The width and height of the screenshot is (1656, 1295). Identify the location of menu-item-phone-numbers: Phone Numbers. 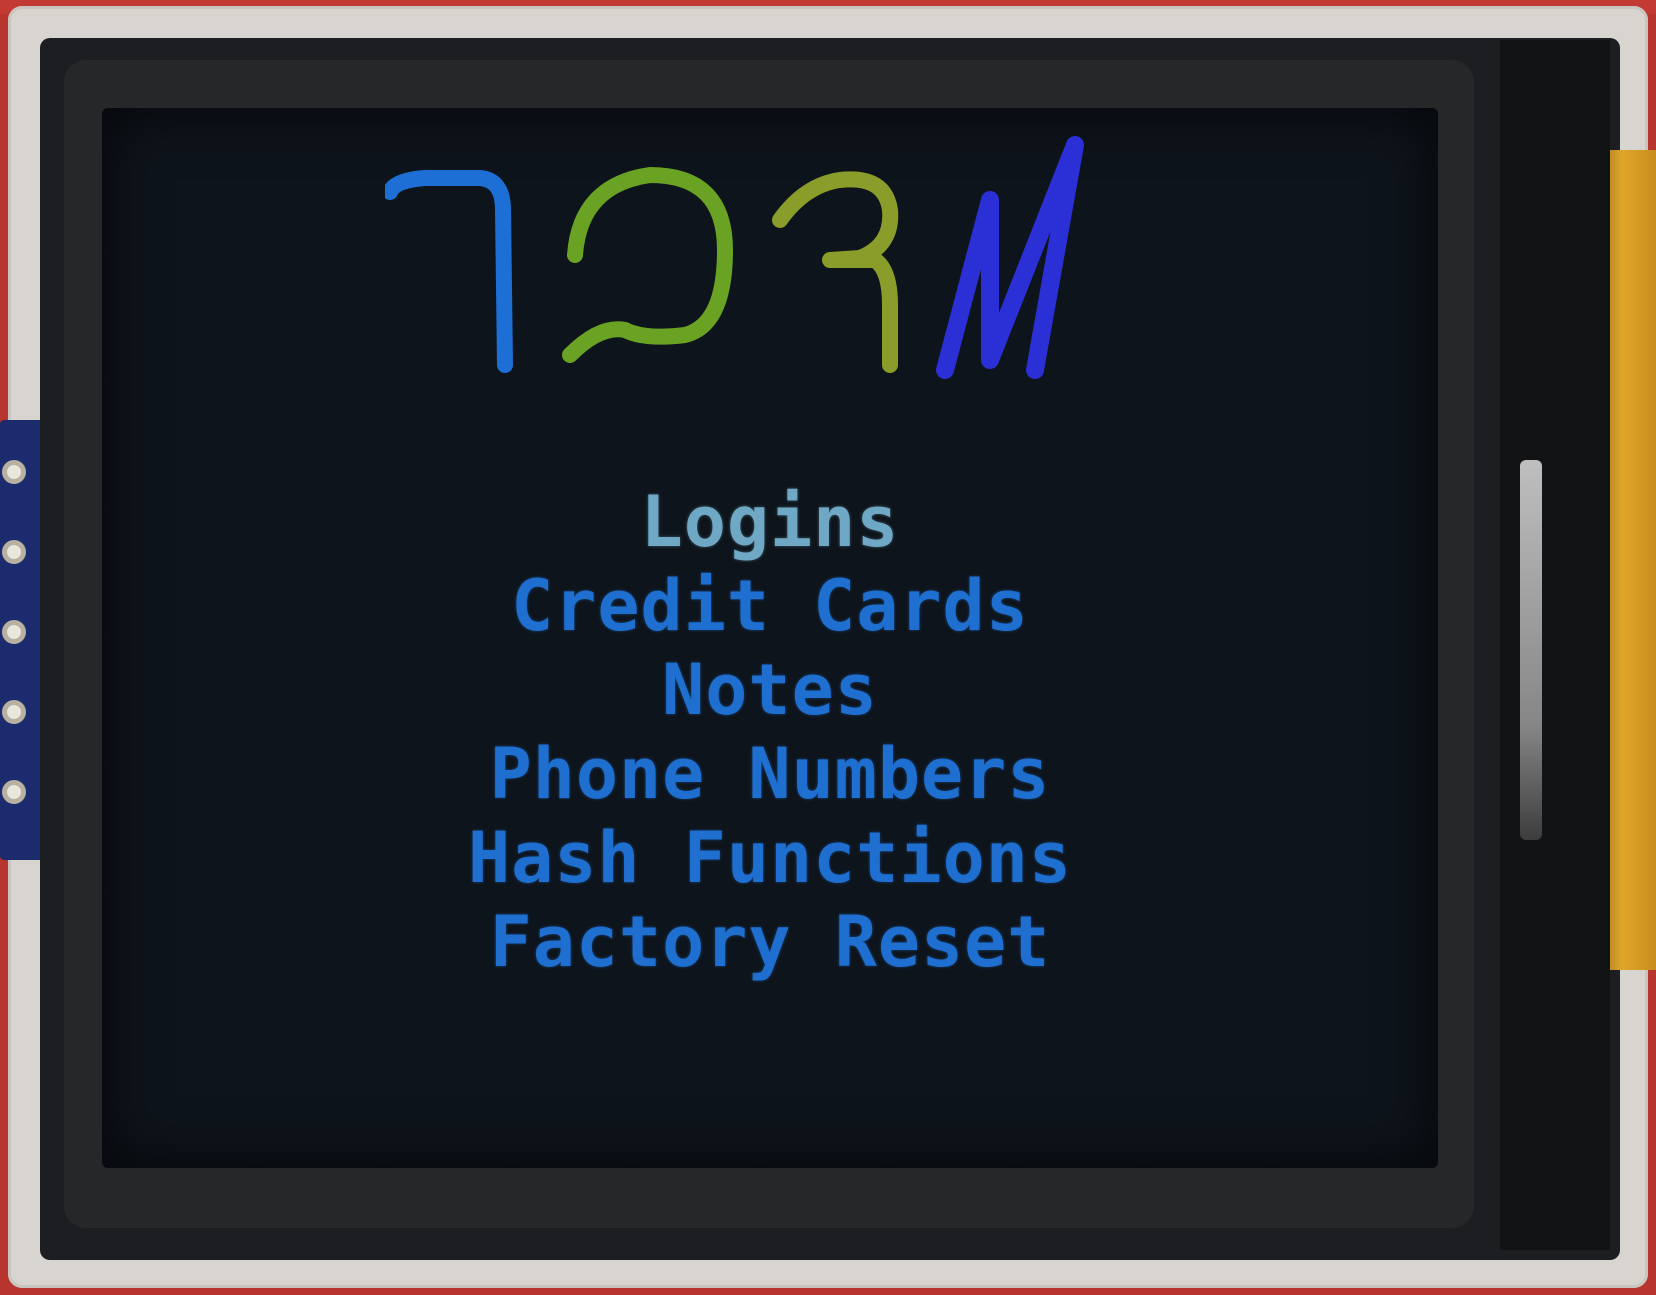
(770, 774).